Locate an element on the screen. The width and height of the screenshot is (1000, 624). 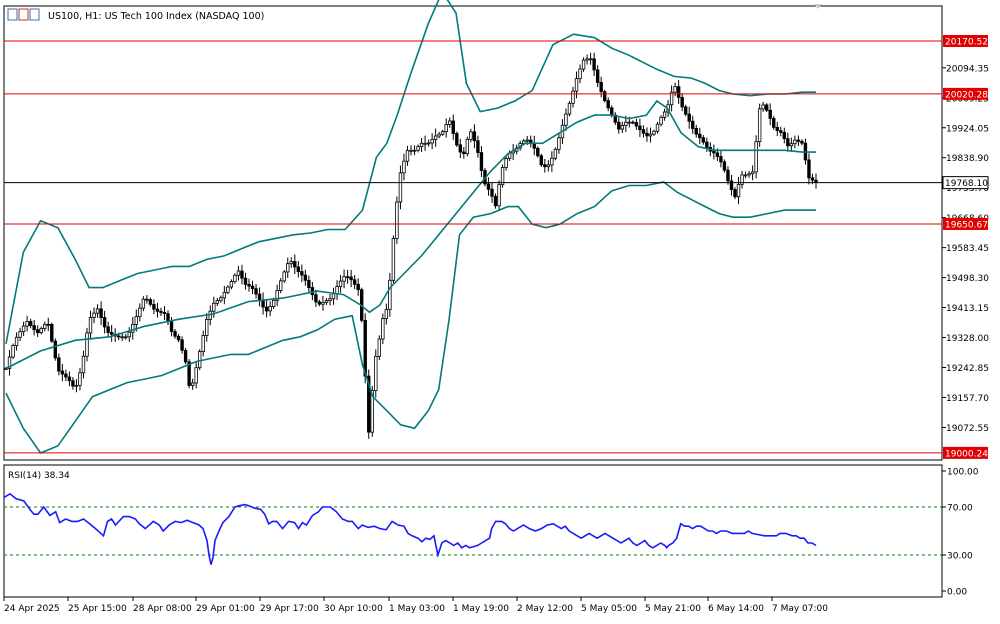
chart-icons is located at coordinates (23, 14).